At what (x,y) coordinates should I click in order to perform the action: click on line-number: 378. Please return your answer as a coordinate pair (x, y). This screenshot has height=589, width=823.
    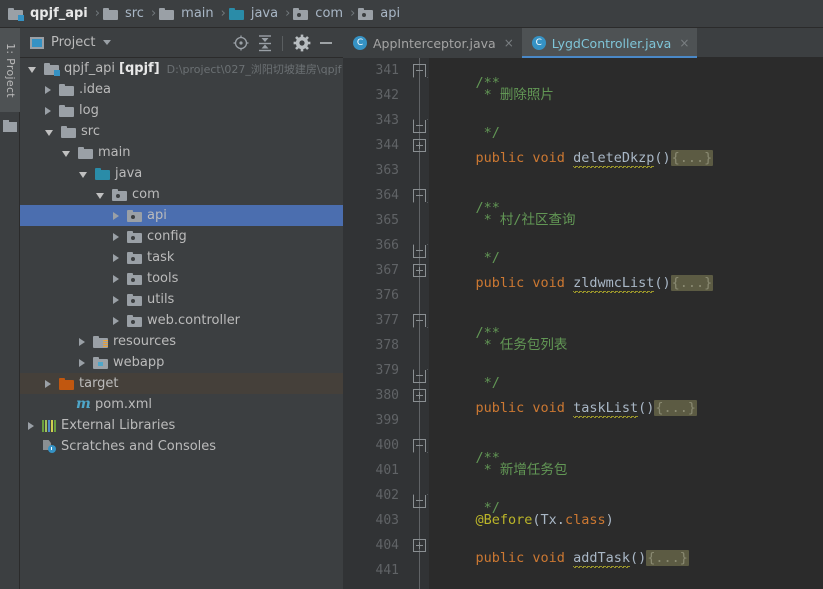
    Looking at the image, I should click on (387, 345).